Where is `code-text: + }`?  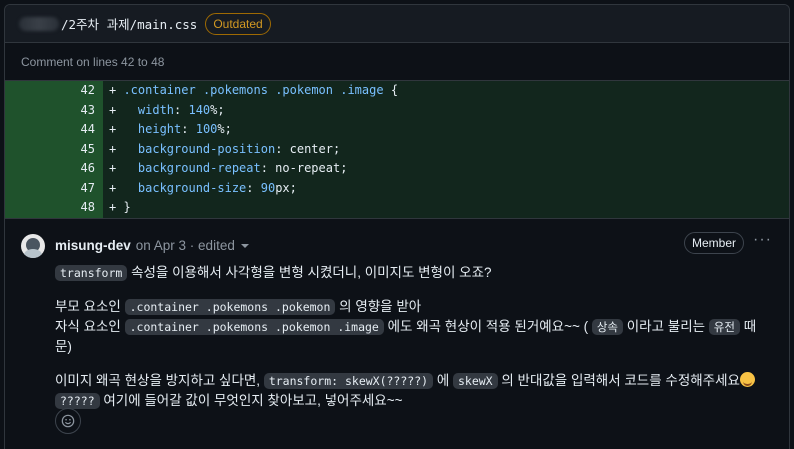 code-text: + } is located at coordinates (120, 207).